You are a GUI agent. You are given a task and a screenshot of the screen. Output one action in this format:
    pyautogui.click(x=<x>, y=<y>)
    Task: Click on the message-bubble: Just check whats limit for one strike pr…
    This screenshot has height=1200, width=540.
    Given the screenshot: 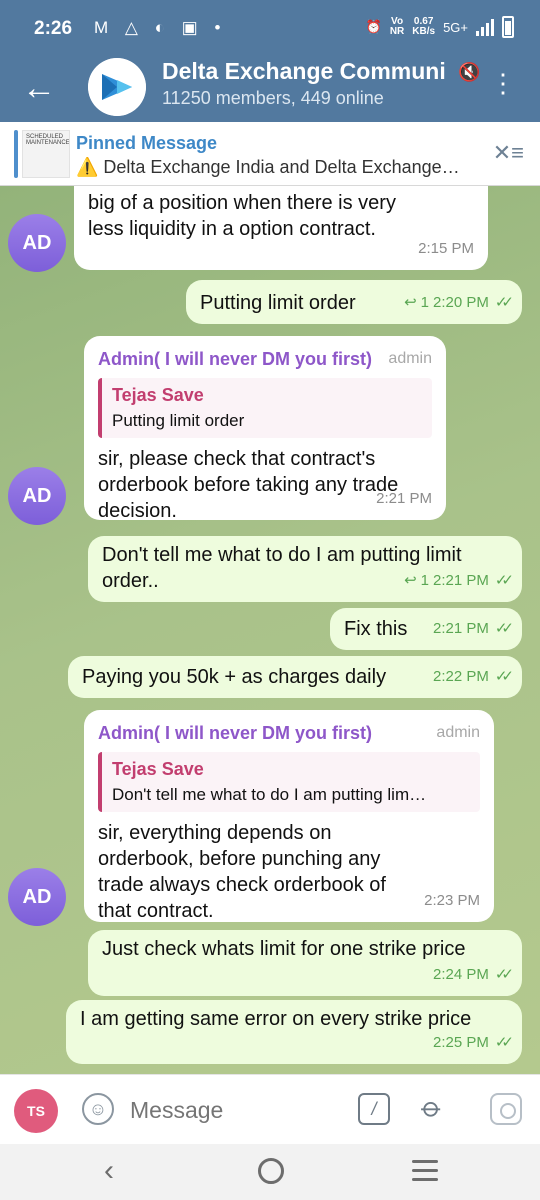 What is the action you would take?
    pyautogui.click(x=305, y=963)
    